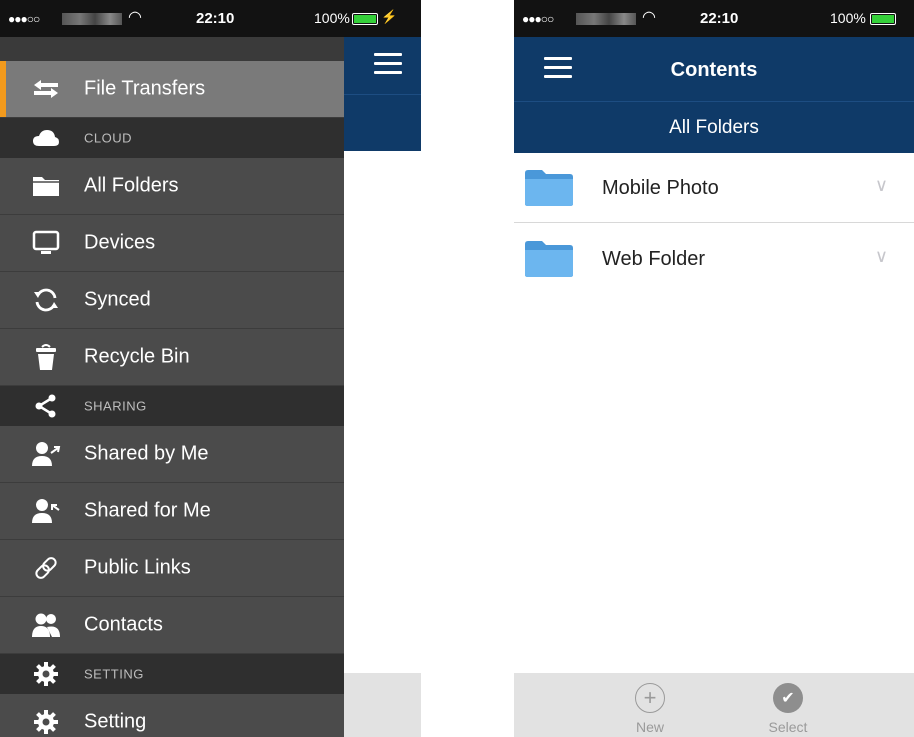 Image resolution: width=914 pixels, height=737 pixels. What do you see at coordinates (115, 406) in the screenshot?
I see `section-label: SHARING` at bounding box center [115, 406].